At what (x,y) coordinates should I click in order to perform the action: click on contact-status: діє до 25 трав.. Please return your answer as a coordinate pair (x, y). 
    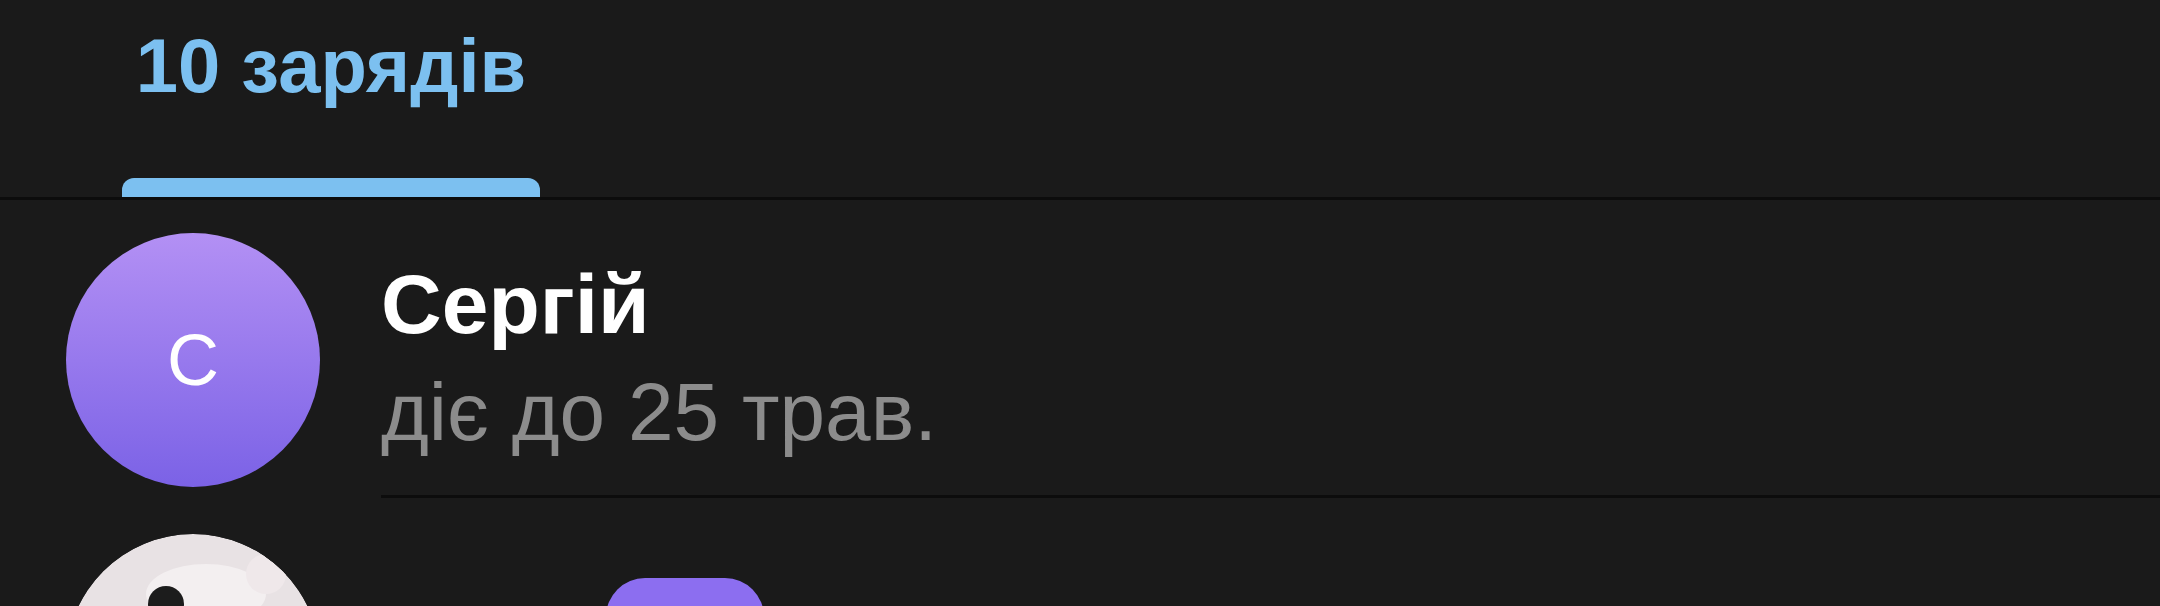
    Looking at the image, I should click on (660, 411).